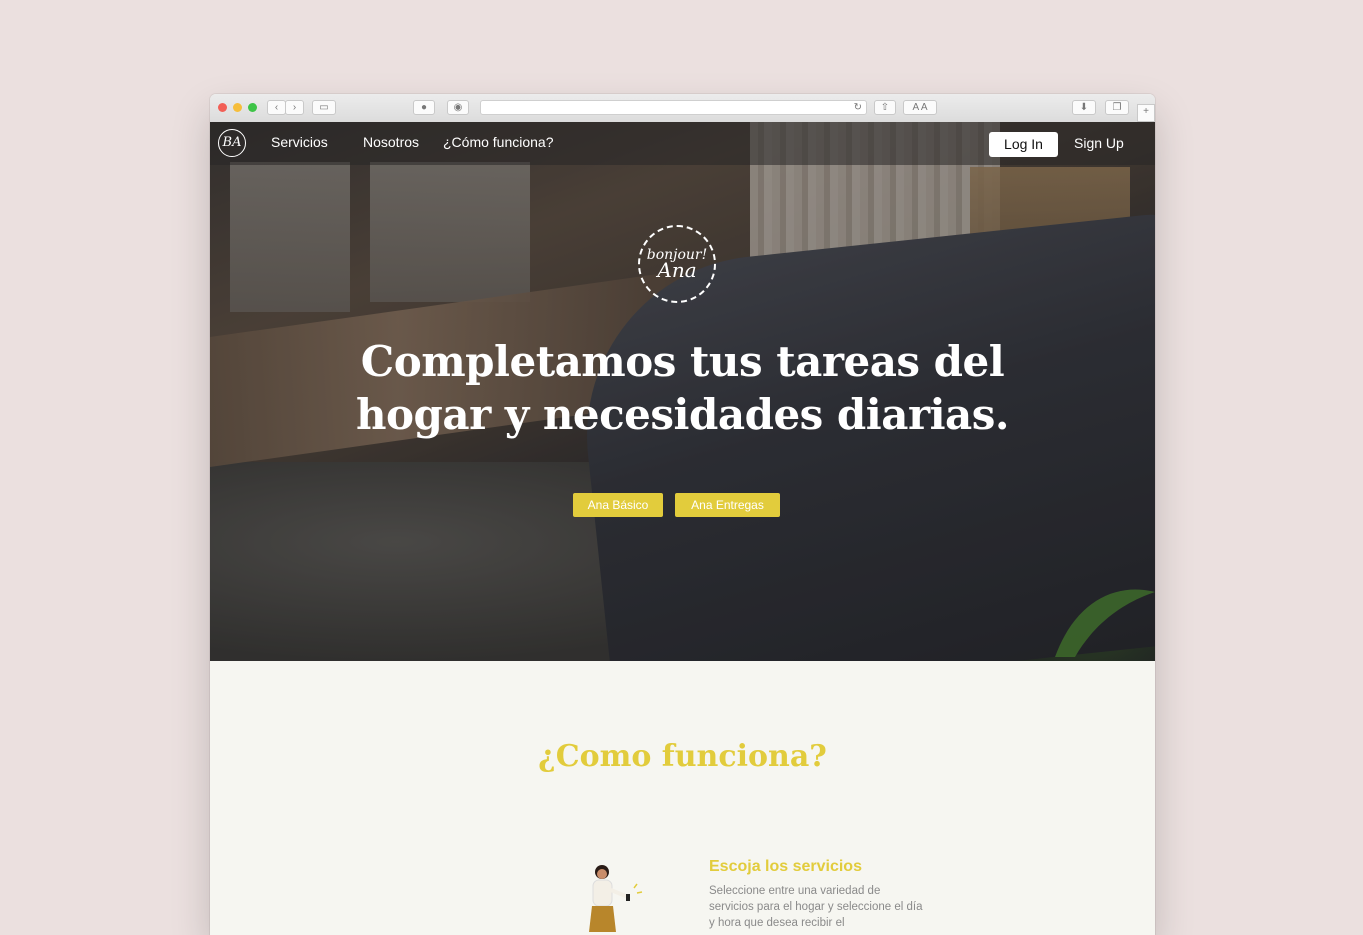 The image size is (1363, 935). Describe the element at coordinates (1117, 107) in the screenshot. I see `tabs-icon: ❐` at that location.